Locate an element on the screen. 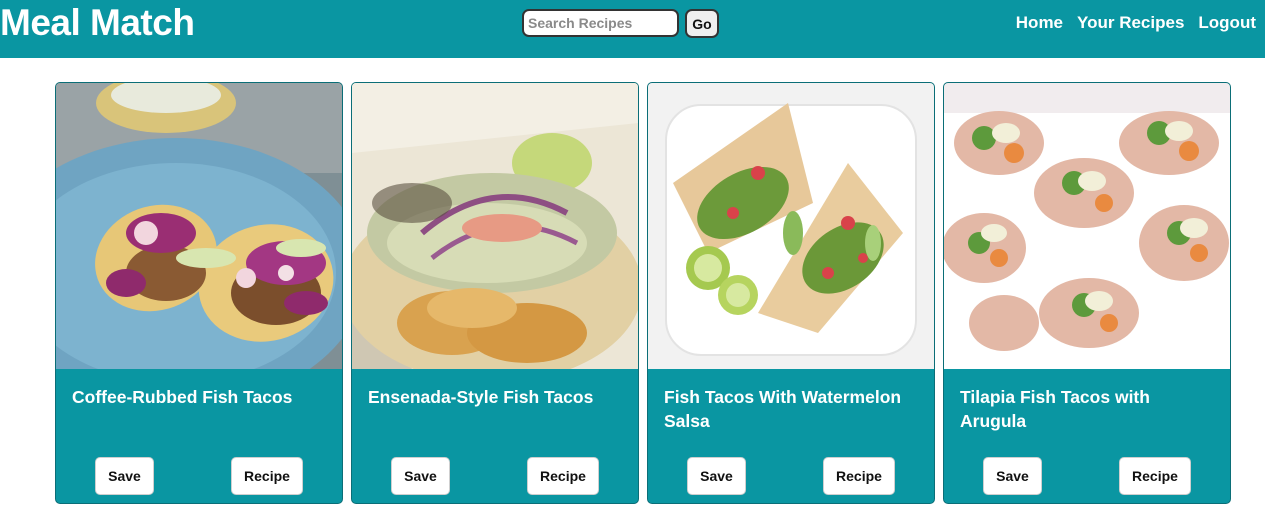 This screenshot has width=1265, height=508. recipe-title: Fish Tacos With Watermelon Salsa is located at coordinates (783, 409).